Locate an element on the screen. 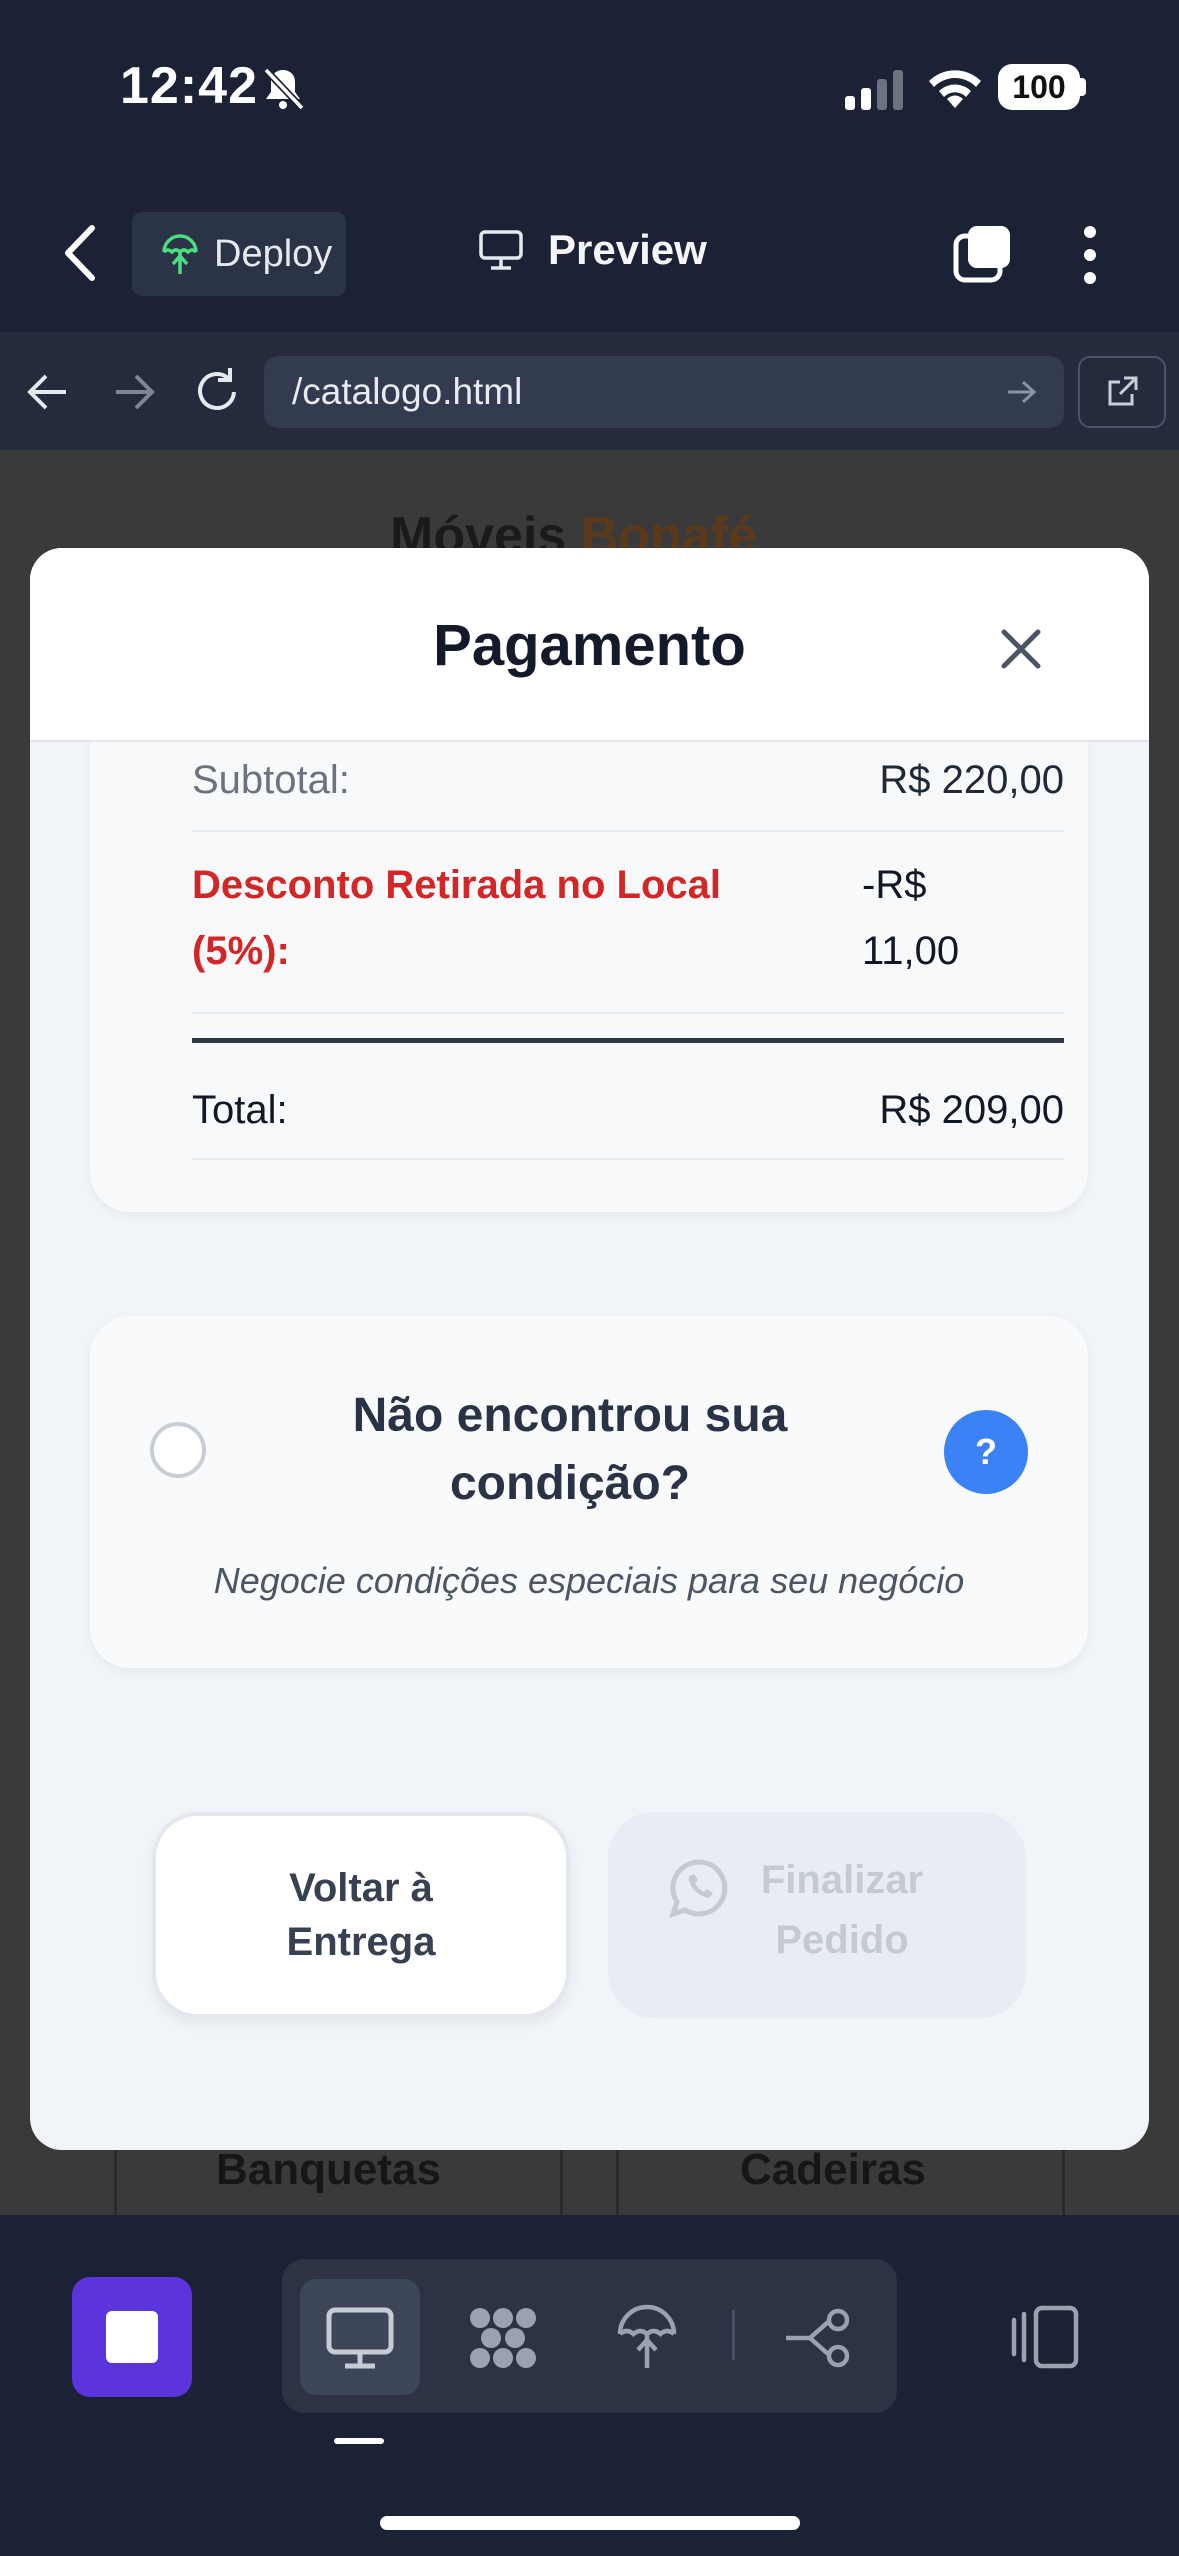  preview-label: Preview is located at coordinates (627, 249).